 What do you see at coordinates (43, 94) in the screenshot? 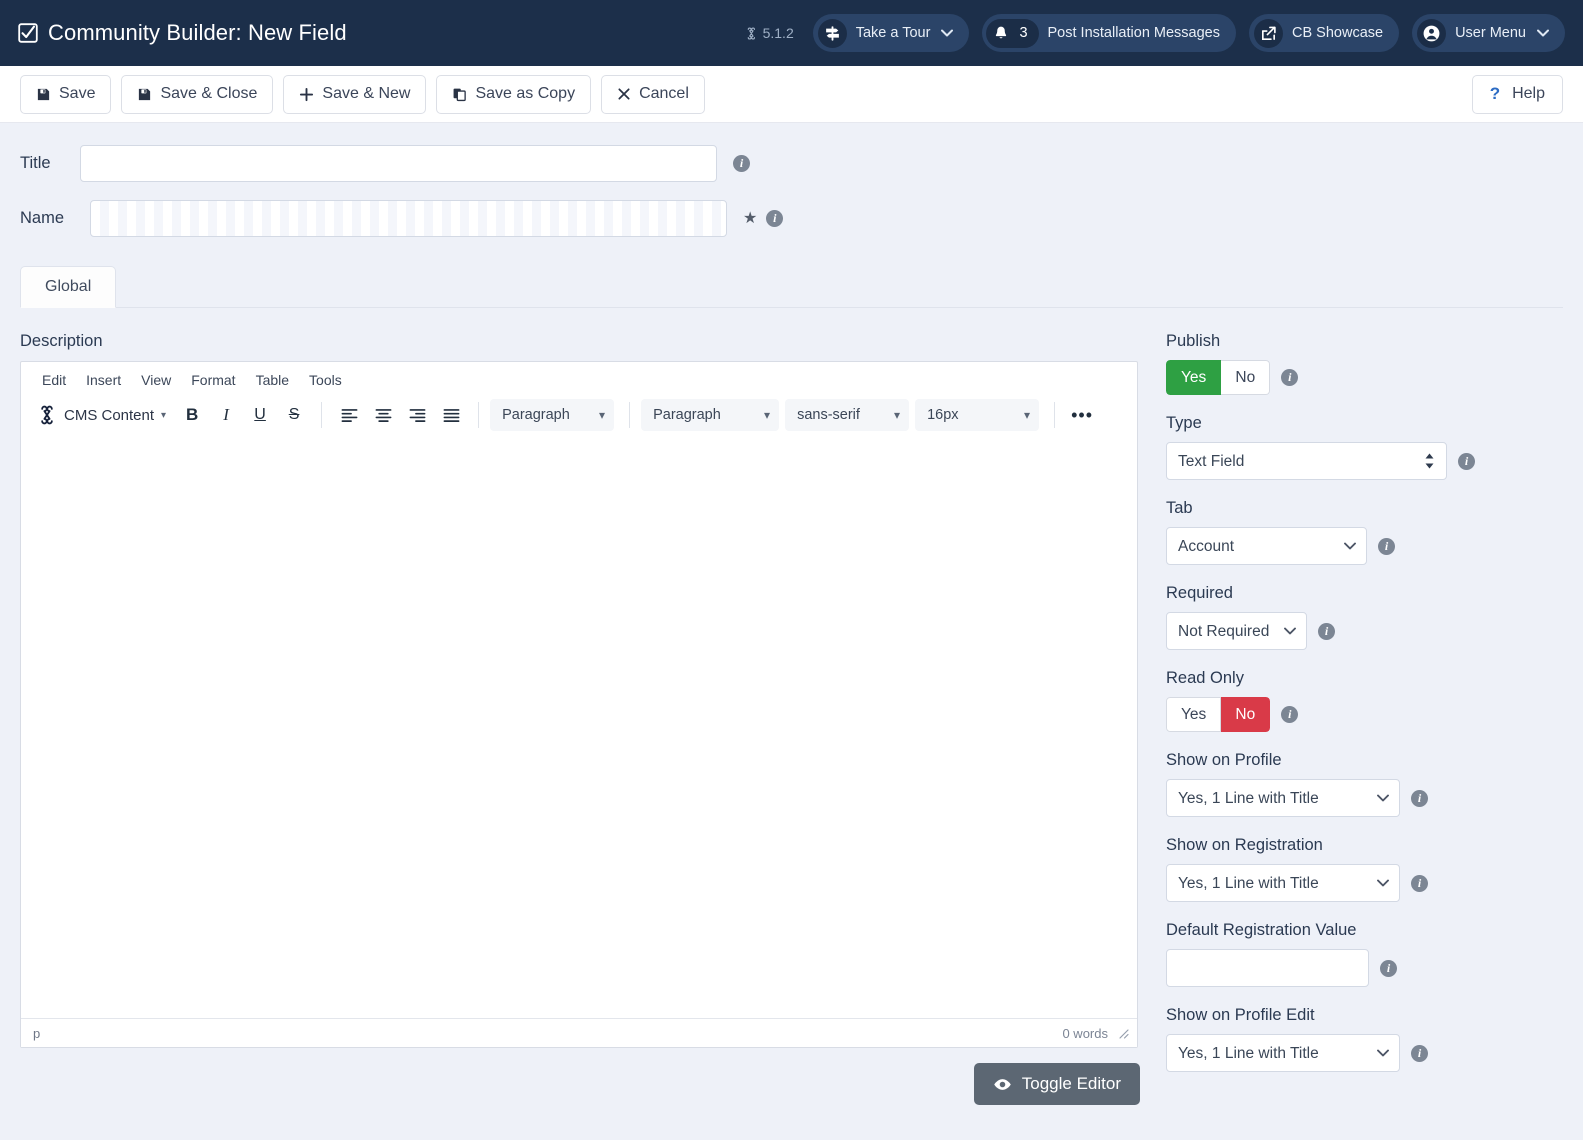
I see `floppy-disk-icon` at bounding box center [43, 94].